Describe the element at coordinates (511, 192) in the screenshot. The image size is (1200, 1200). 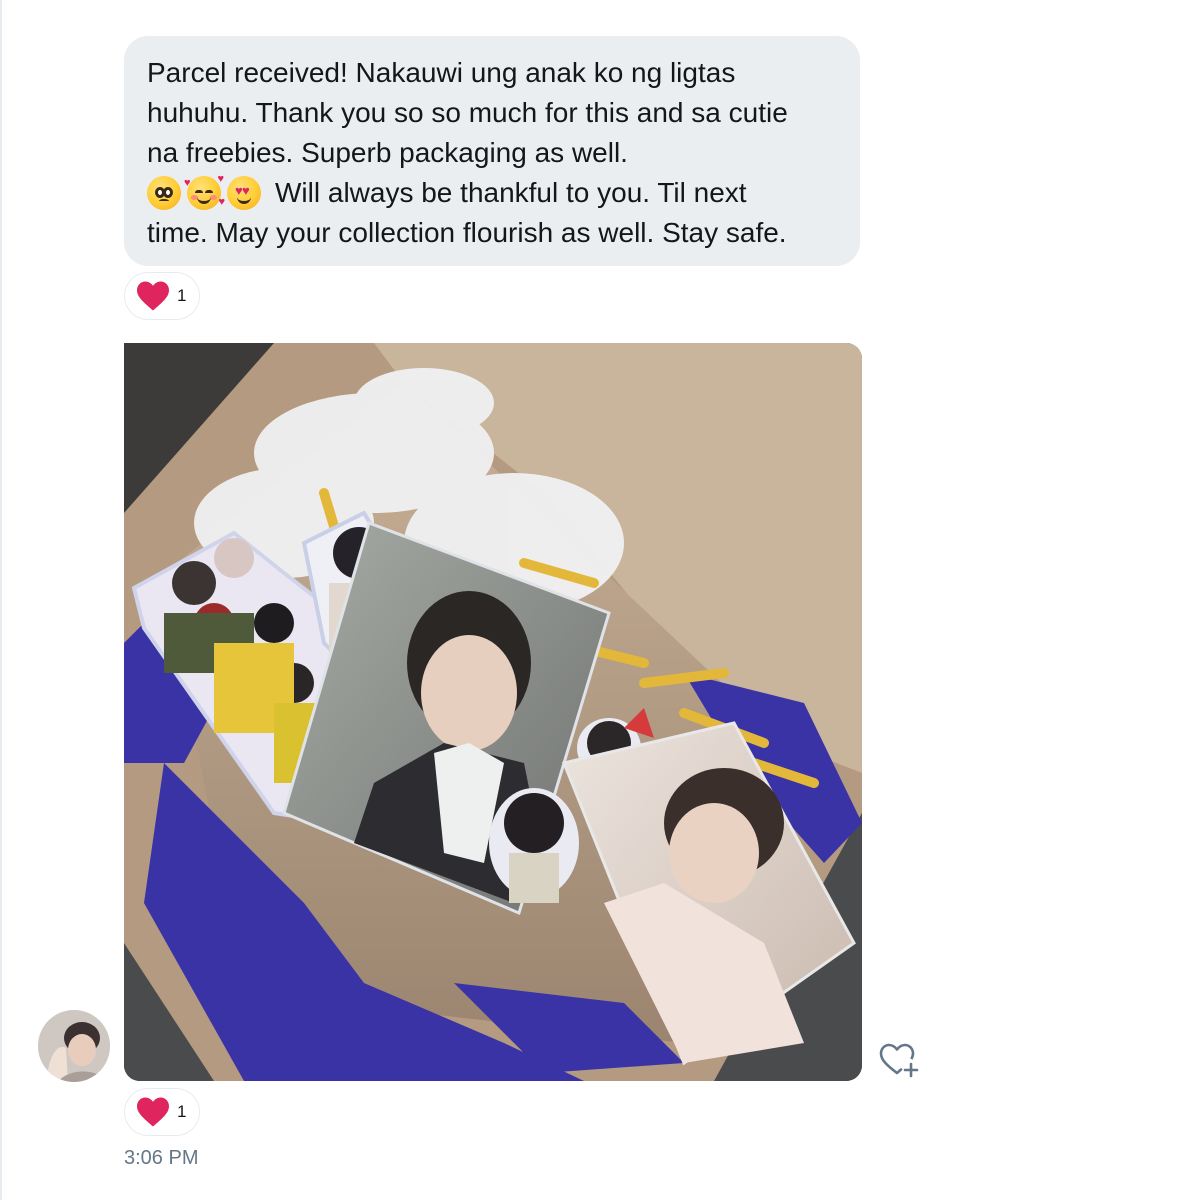
I see `message-line-text: Will always be thankful to you. Til next` at that location.